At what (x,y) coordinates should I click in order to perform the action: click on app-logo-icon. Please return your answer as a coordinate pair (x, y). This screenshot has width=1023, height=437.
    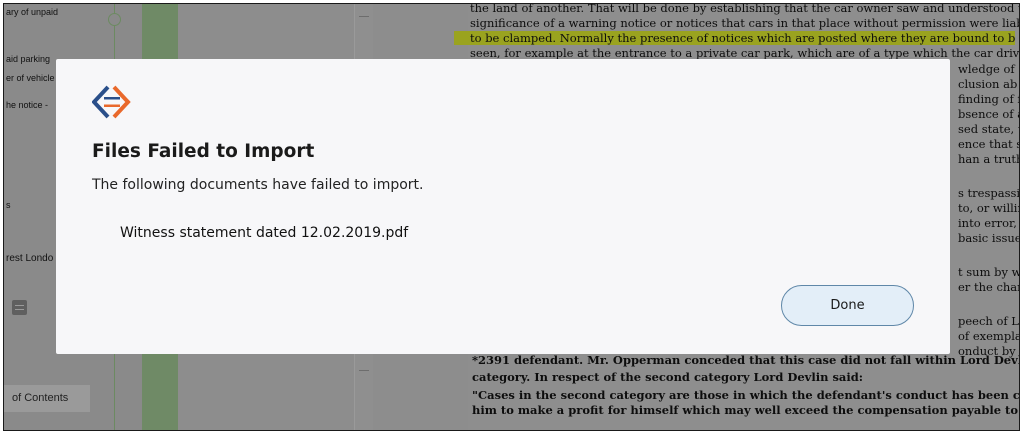
    Looking at the image, I should click on (111, 102).